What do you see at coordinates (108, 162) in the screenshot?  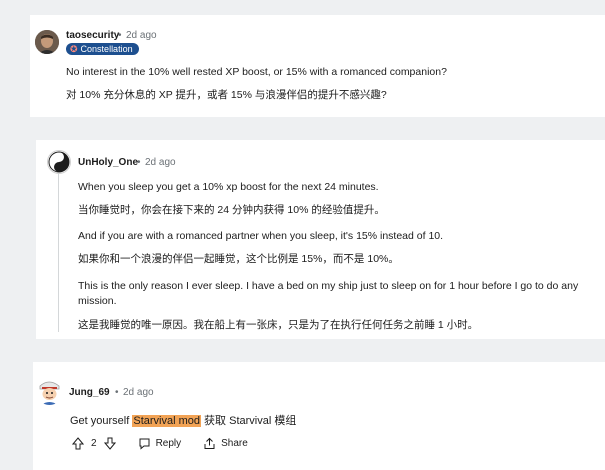 I see `comment-username: UnHoly_One` at bounding box center [108, 162].